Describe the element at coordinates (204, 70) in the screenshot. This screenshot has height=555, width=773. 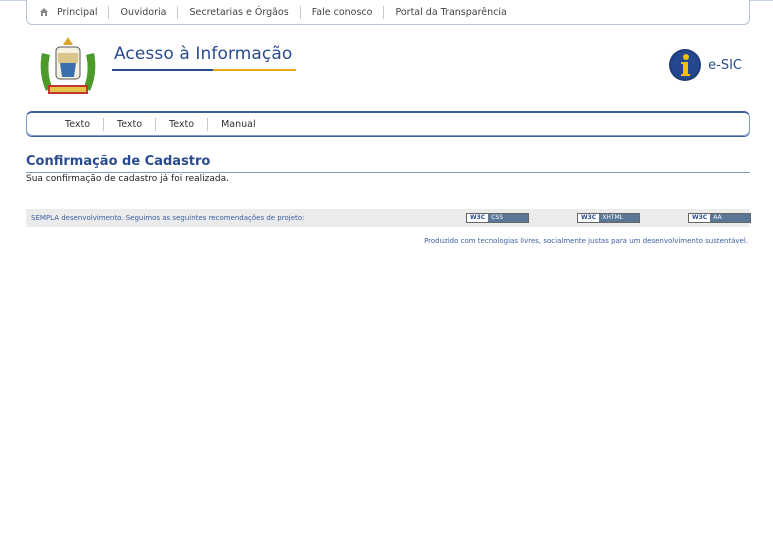
I see `title-underline` at that location.